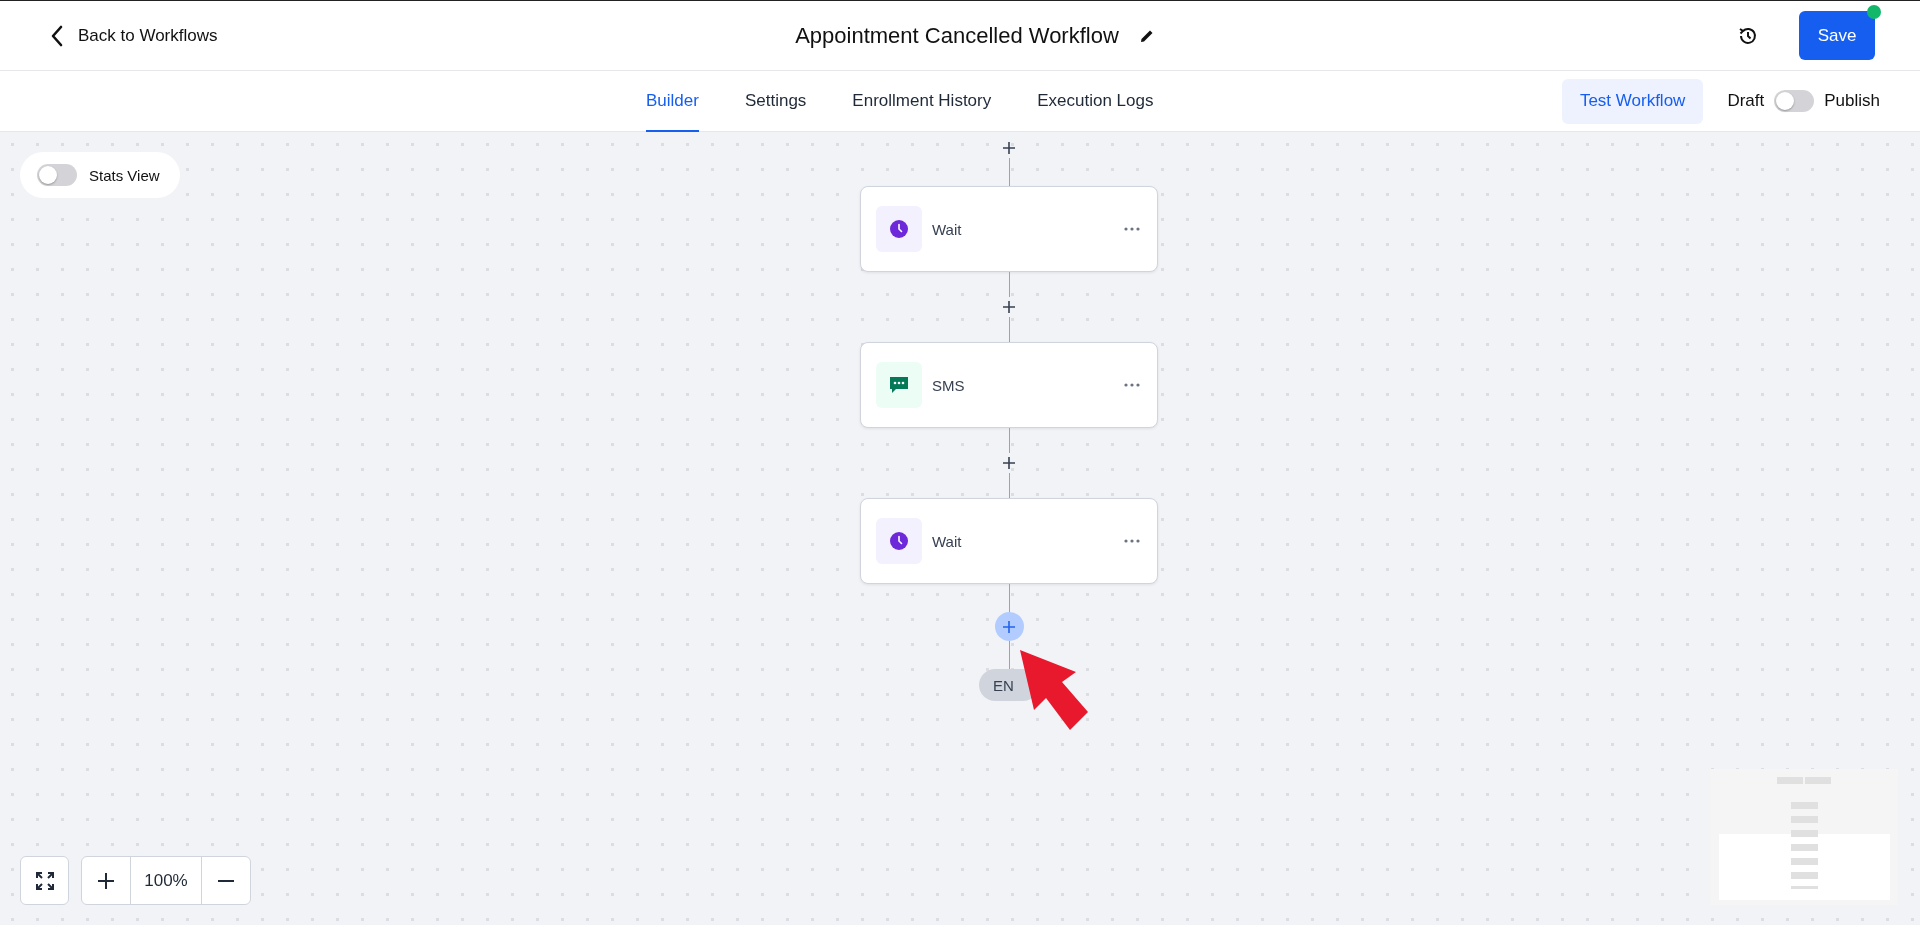  What do you see at coordinates (166, 880) in the screenshot?
I see `zoom-level: 100%` at bounding box center [166, 880].